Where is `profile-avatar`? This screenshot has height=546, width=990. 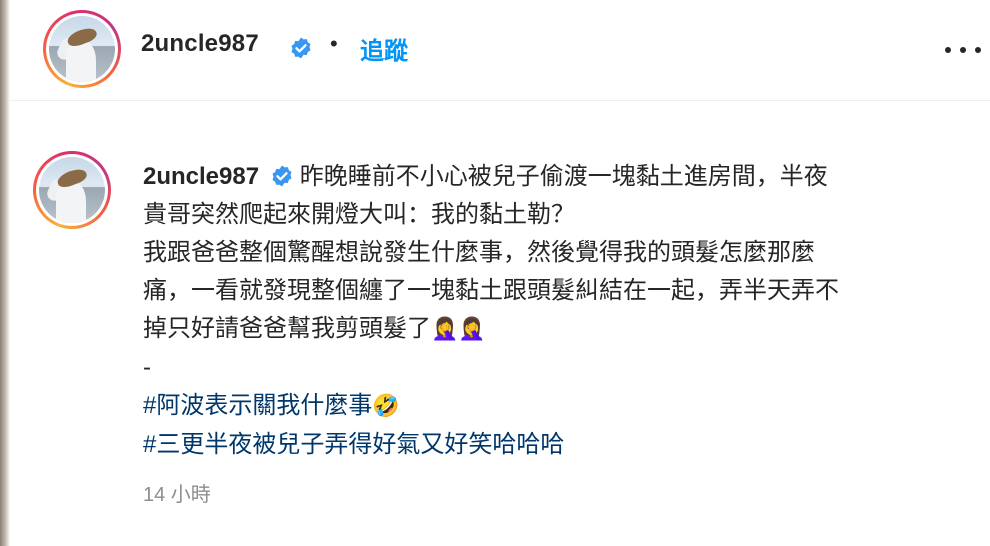
profile-avatar is located at coordinates (82, 49).